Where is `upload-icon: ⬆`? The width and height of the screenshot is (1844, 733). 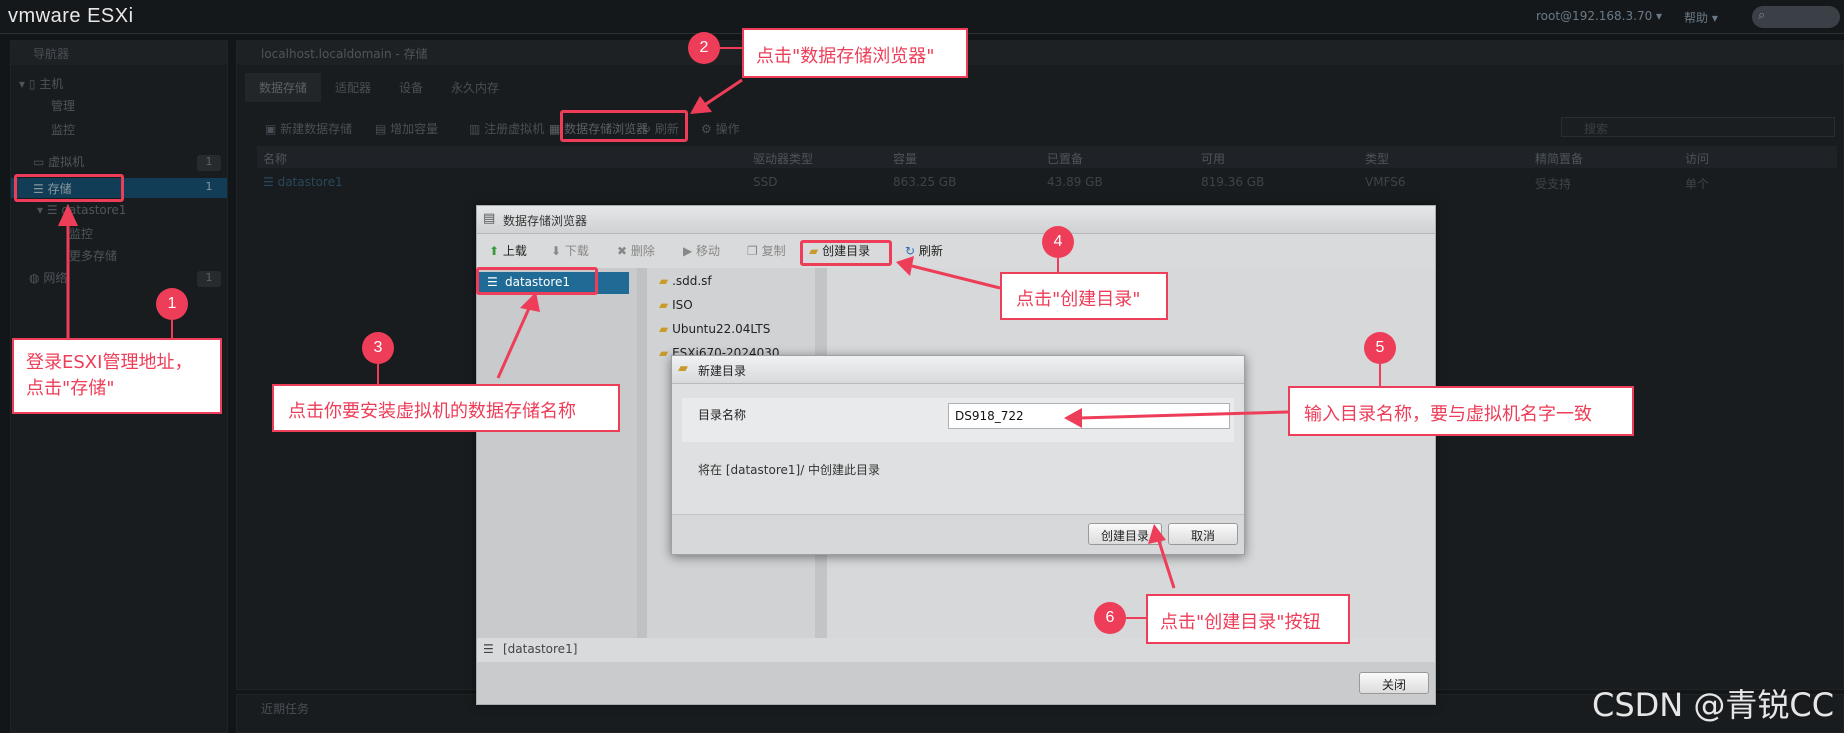
upload-icon: ⬆ is located at coordinates (494, 251).